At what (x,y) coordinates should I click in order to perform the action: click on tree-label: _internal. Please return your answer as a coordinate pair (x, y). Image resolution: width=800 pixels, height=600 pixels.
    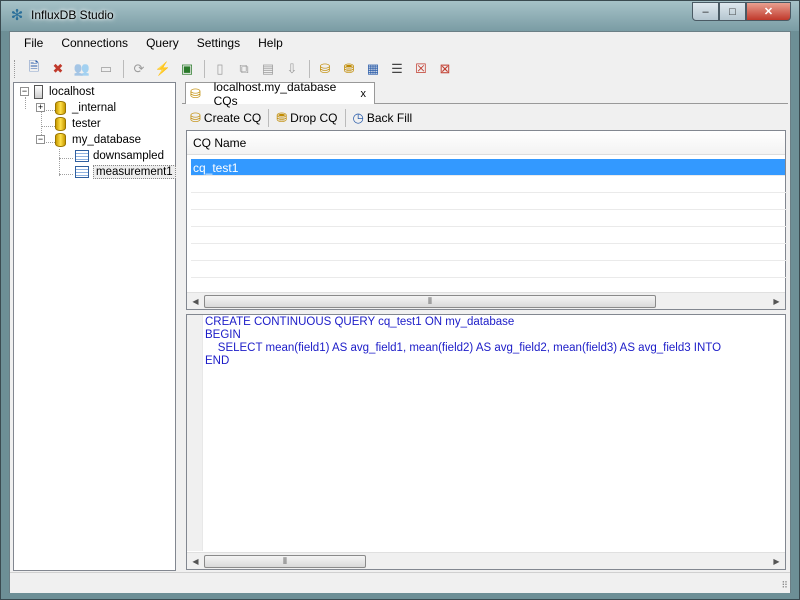
    Looking at the image, I should click on (94, 108).